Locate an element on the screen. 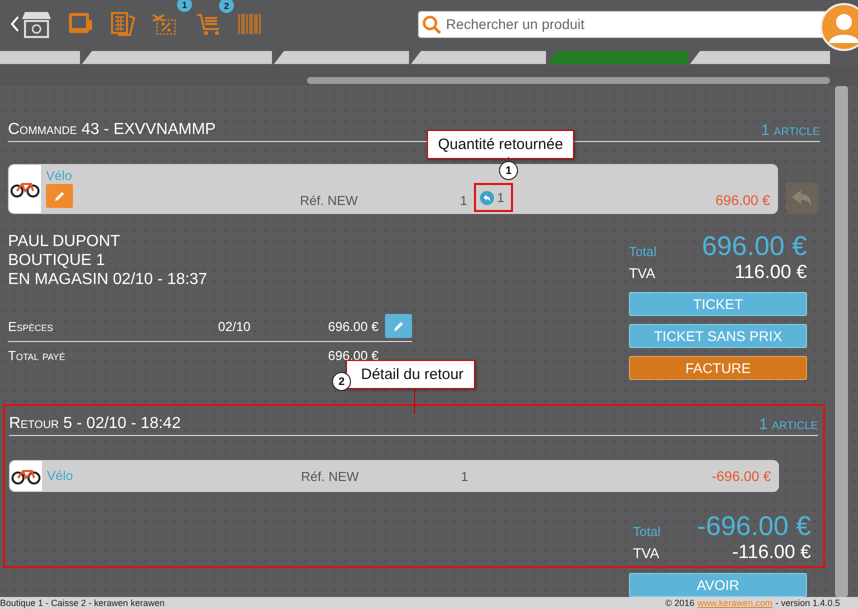 This screenshot has width=858, height=609. back-store-icon is located at coordinates (31, 24).